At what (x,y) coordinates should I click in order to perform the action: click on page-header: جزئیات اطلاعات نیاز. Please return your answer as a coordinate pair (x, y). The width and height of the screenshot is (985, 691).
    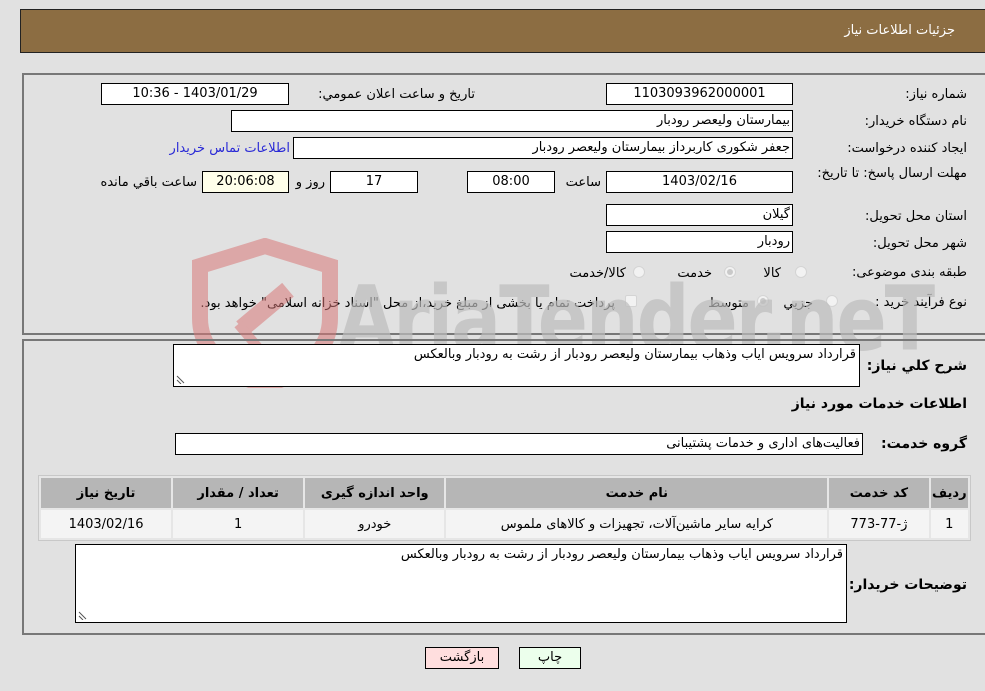
    Looking at the image, I should click on (502, 31).